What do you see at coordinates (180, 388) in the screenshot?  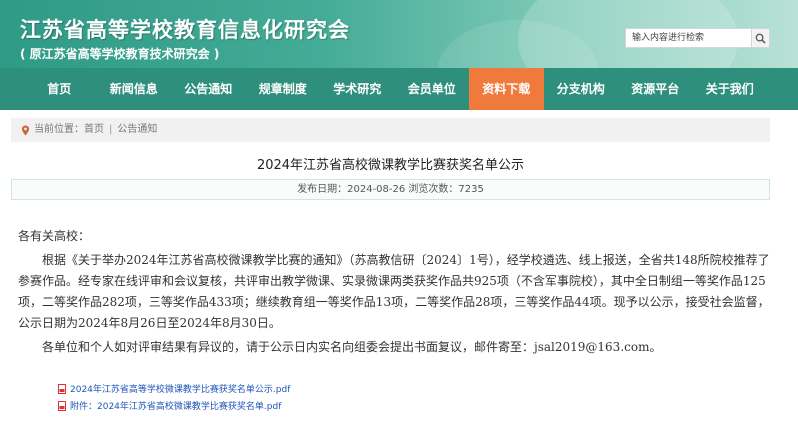 I see `attachment-link: 2024年江苏省高等学校微课教学比赛获奖名单公示.pdf` at bounding box center [180, 388].